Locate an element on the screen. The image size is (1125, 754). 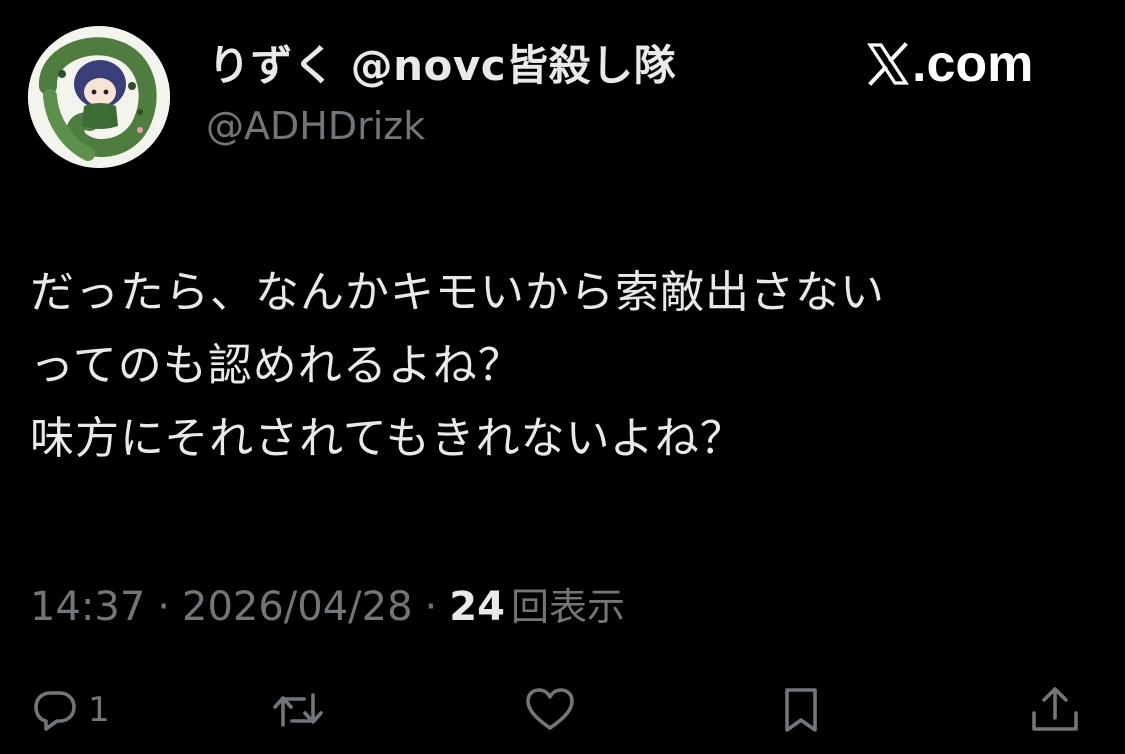
reply-button: 1 is located at coordinates (70, 710).